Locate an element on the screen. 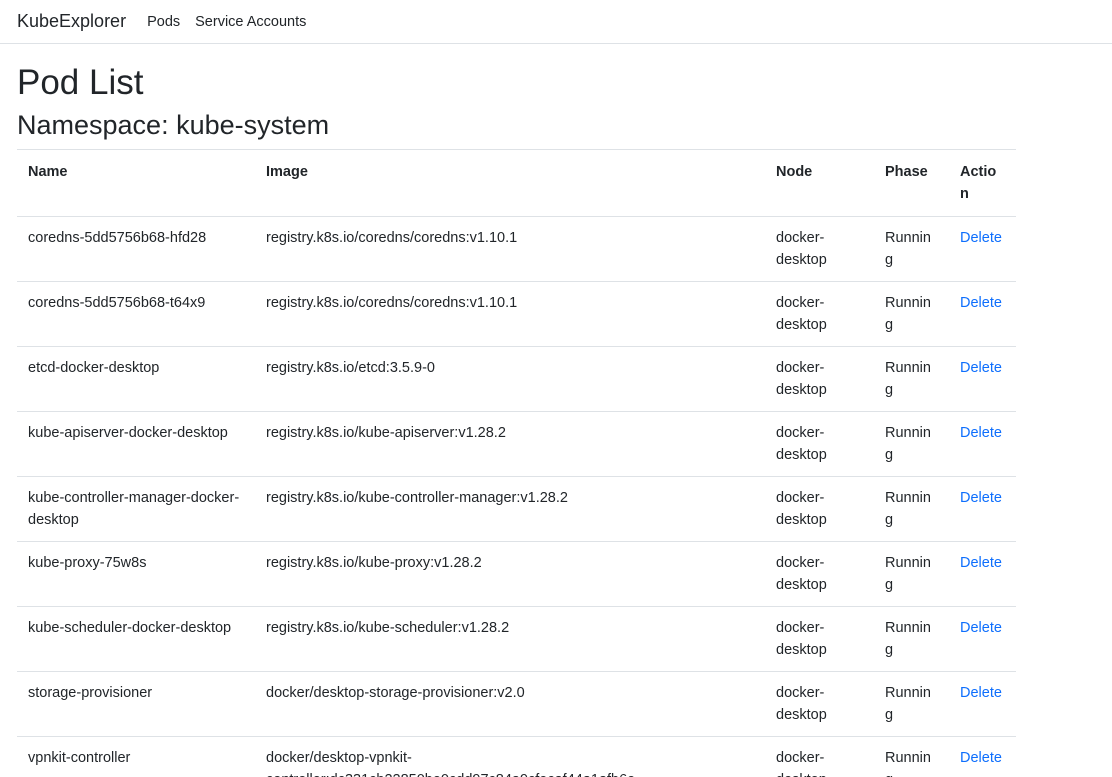  table-header-row: Name Image Node Phase Action is located at coordinates (516, 183).